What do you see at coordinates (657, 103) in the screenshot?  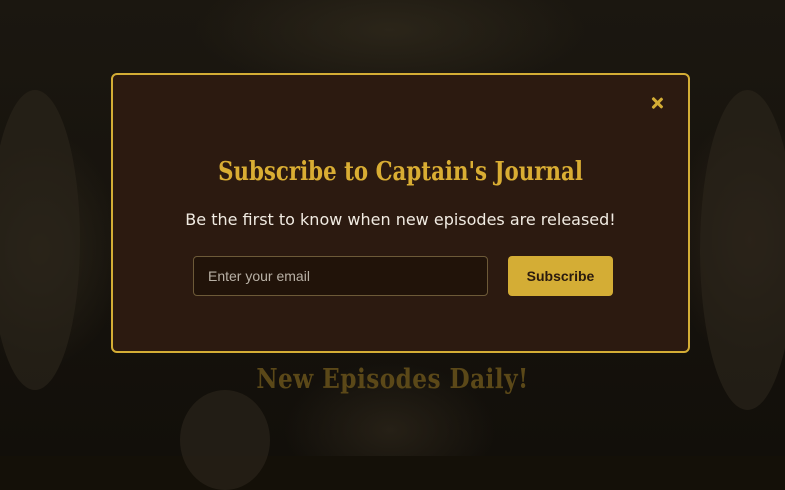 I see `close-icon` at bounding box center [657, 103].